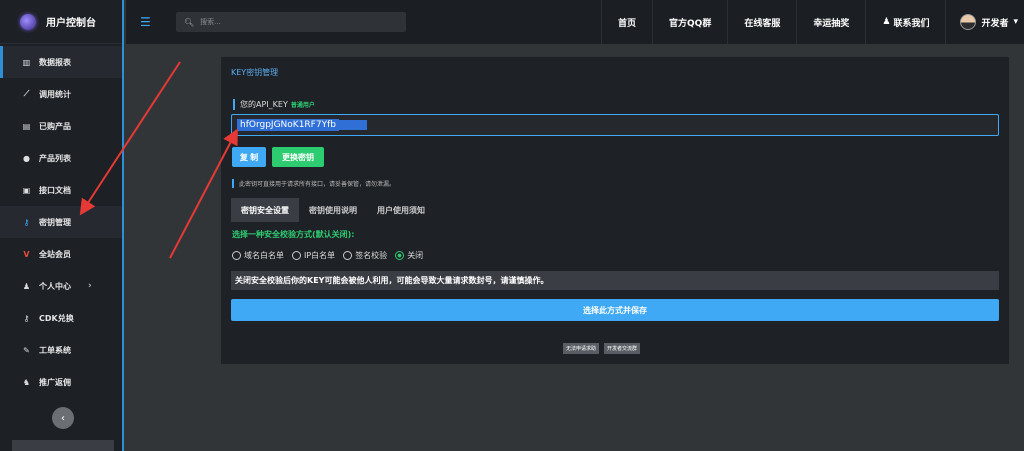 This screenshot has height=451, width=1024. I want to click on verification-options: 域名白名单 IP白名单 签名校验 关闭, so click(327, 255).